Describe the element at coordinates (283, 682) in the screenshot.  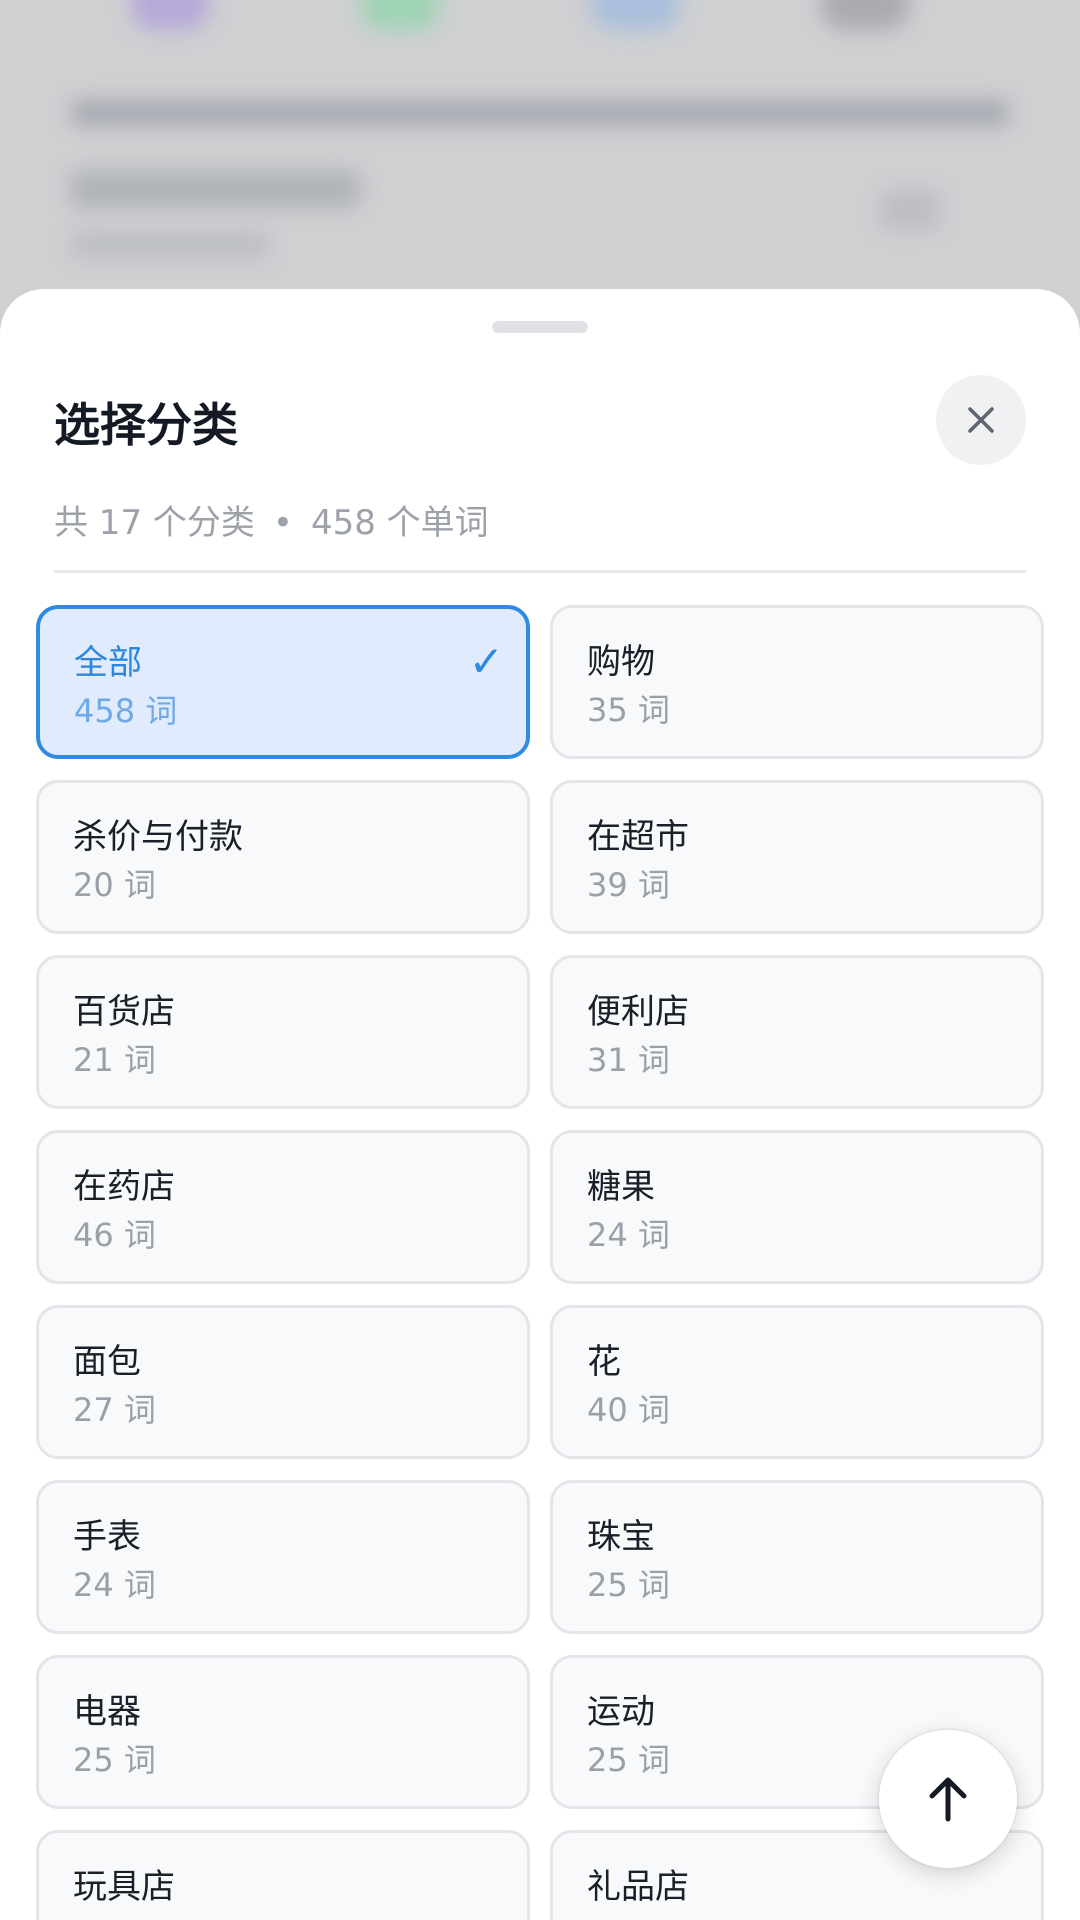
I see `category-card-selected: 全部 458 词 ✓` at that location.